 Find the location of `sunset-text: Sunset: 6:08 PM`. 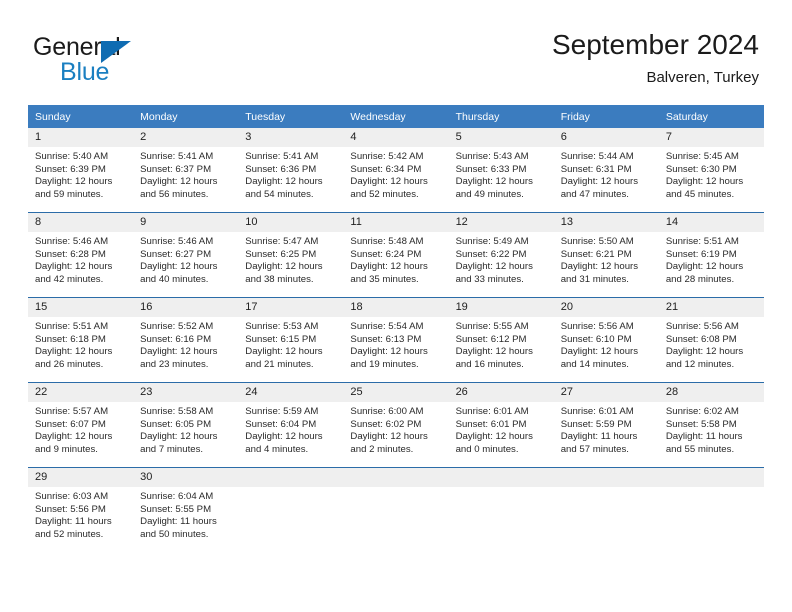

sunset-text: Sunset: 6:08 PM is located at coordinates (701, 339).